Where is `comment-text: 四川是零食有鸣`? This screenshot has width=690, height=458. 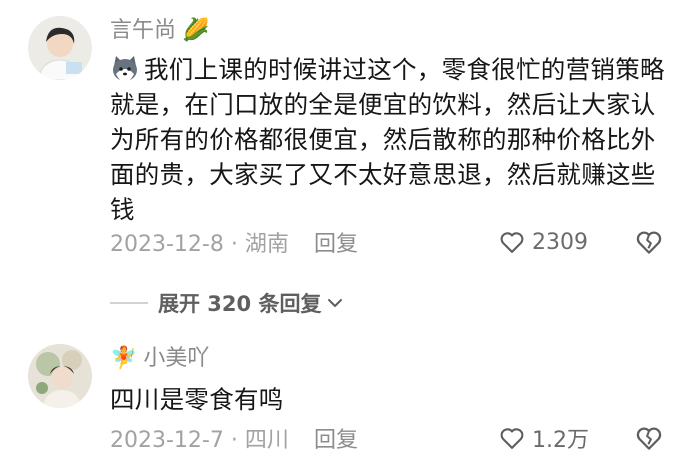
comment-text: 四川是零食有鸣 is located at coordinates (197, 399).